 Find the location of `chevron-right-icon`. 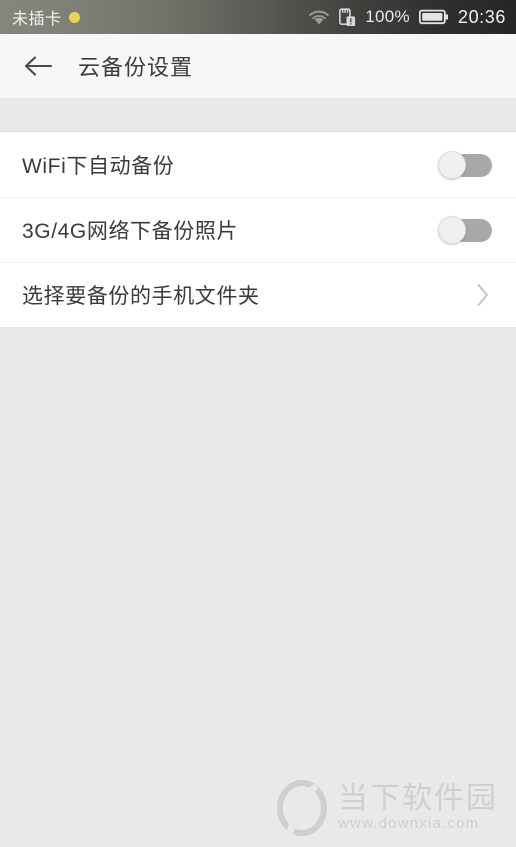

chevron-right-icon is located at coordinates (483, 294).